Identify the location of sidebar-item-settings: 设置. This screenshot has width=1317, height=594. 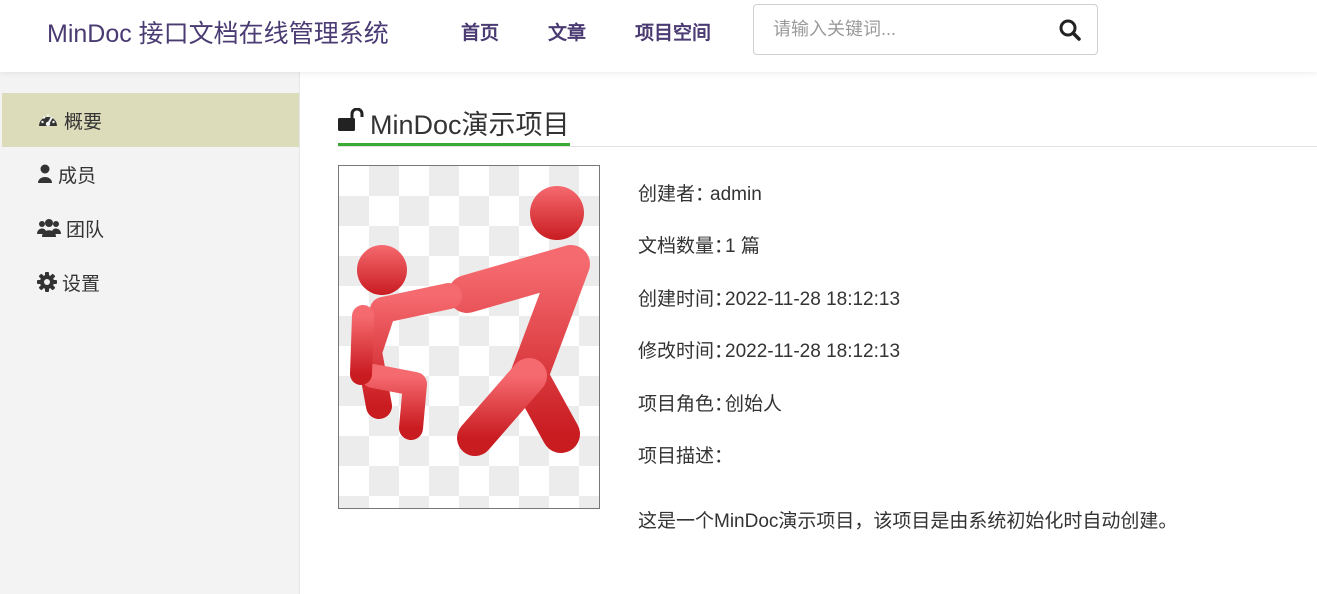
(150, 282).